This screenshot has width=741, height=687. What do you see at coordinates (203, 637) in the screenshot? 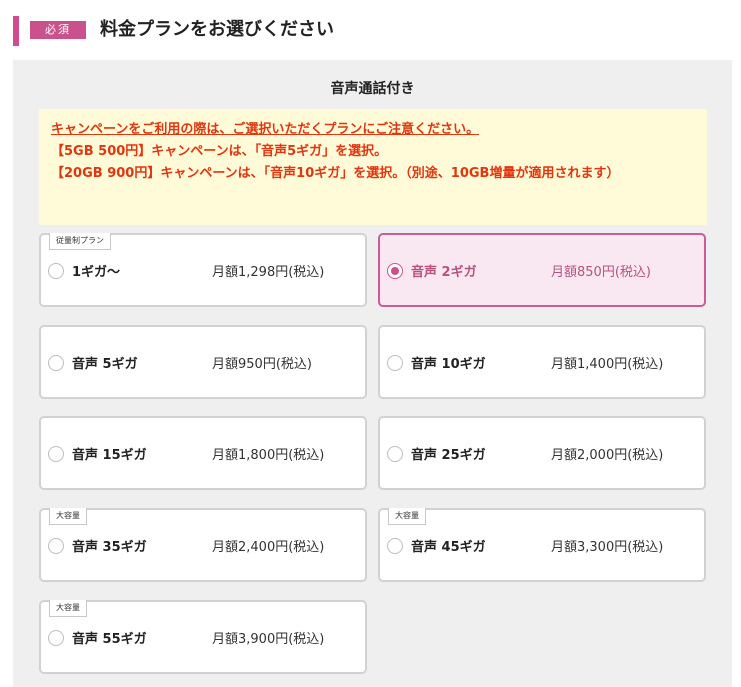
I see `plan-card-55gb: 大容量 音声 55ギガ 月額3,900円(税込)` at bounding box center [203, 637].